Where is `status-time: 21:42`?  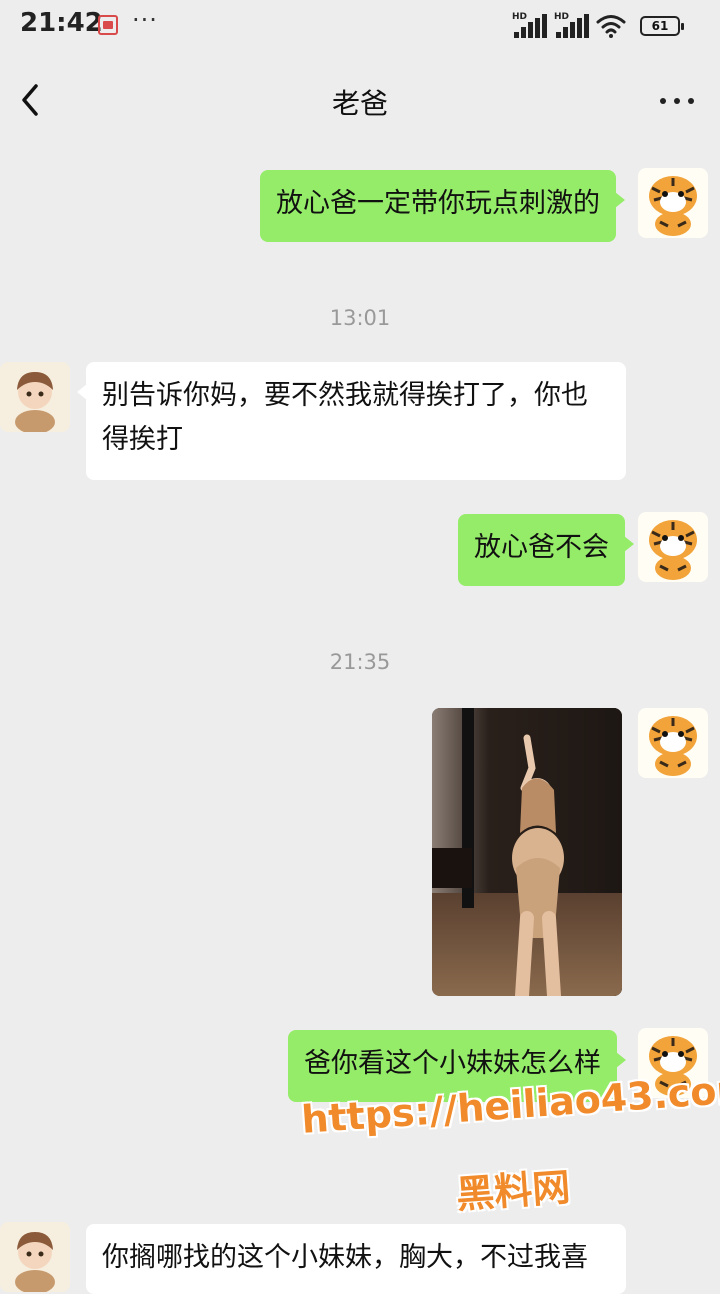
status-time: 21:42 is located at coordinates (61, 23).